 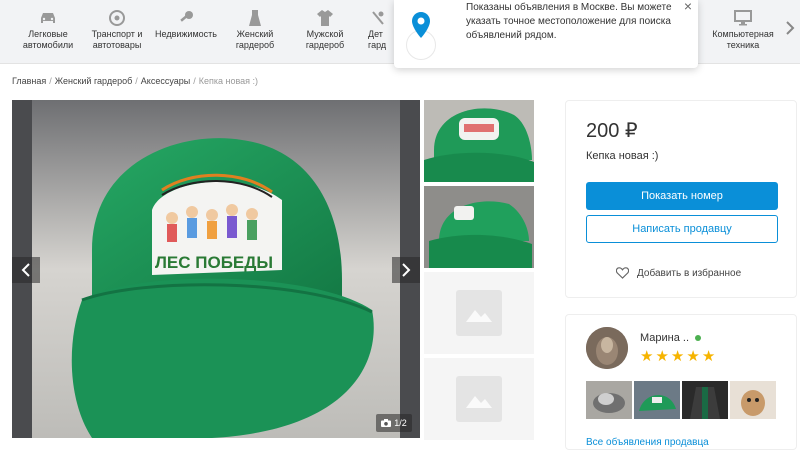 What do you see at coordinates (48, 39) in the screenshot?
I see `category-label: Легковые автомобили` at bounding box center [48, 39].